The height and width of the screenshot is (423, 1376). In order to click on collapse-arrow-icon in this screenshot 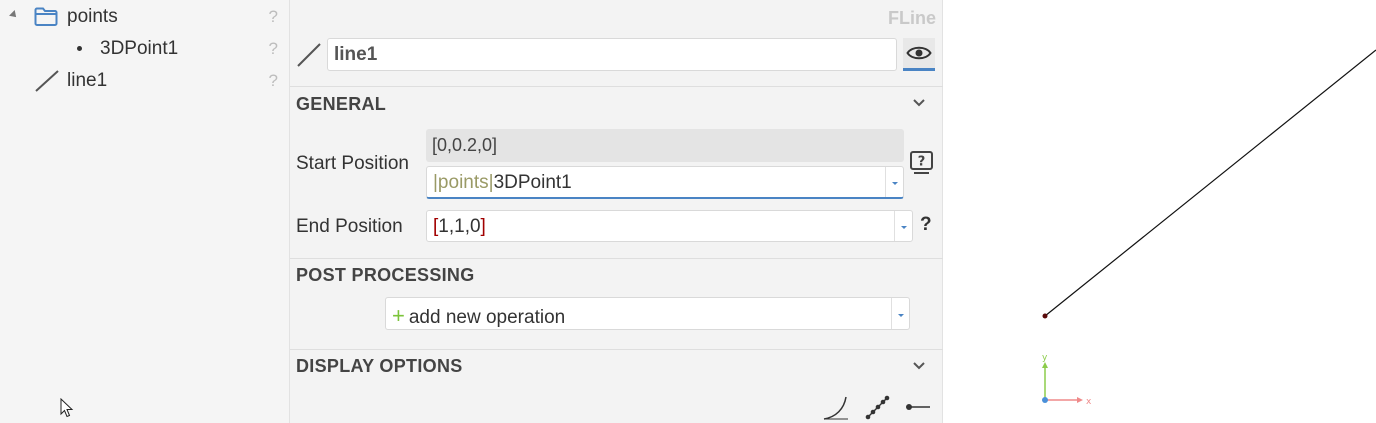, I will do `click(14, 15)`.